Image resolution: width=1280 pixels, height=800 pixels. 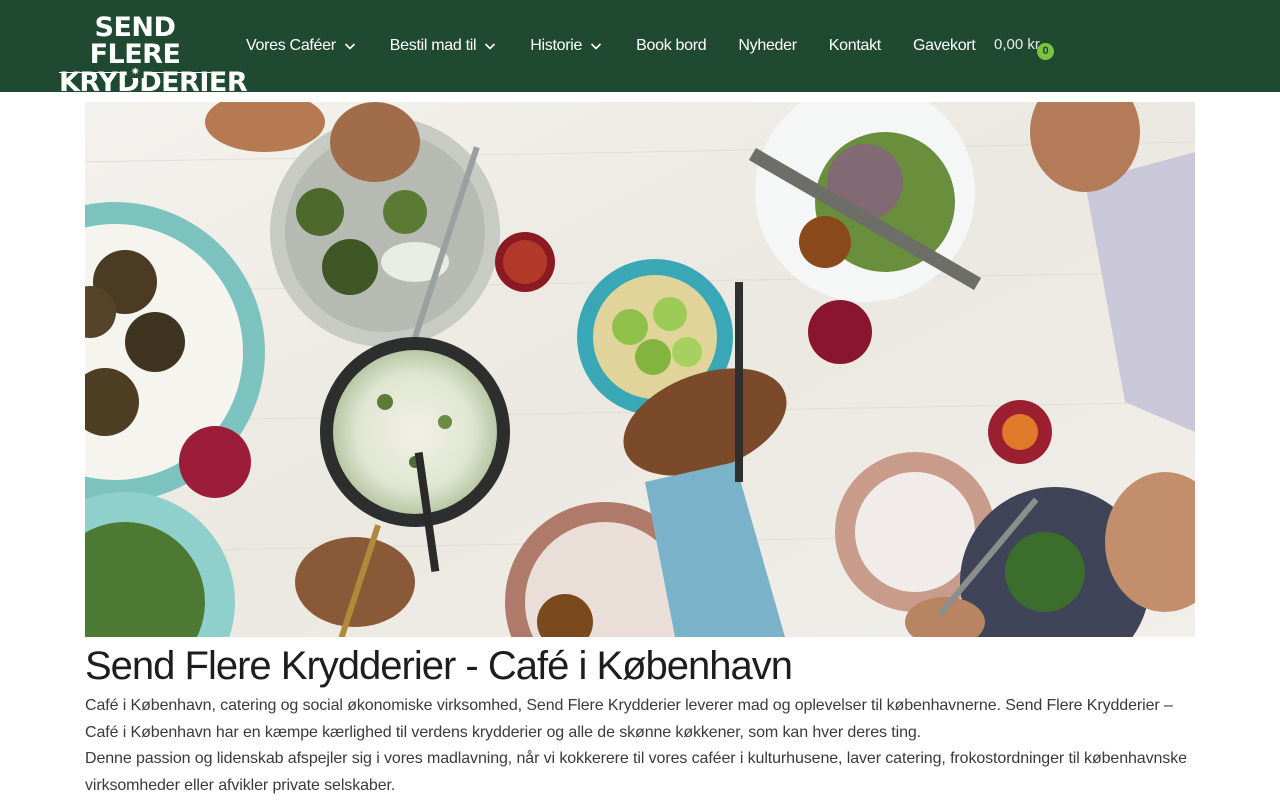 I want to click on nav-item-kontakt: Kontakt, so click(x=855, y=46).